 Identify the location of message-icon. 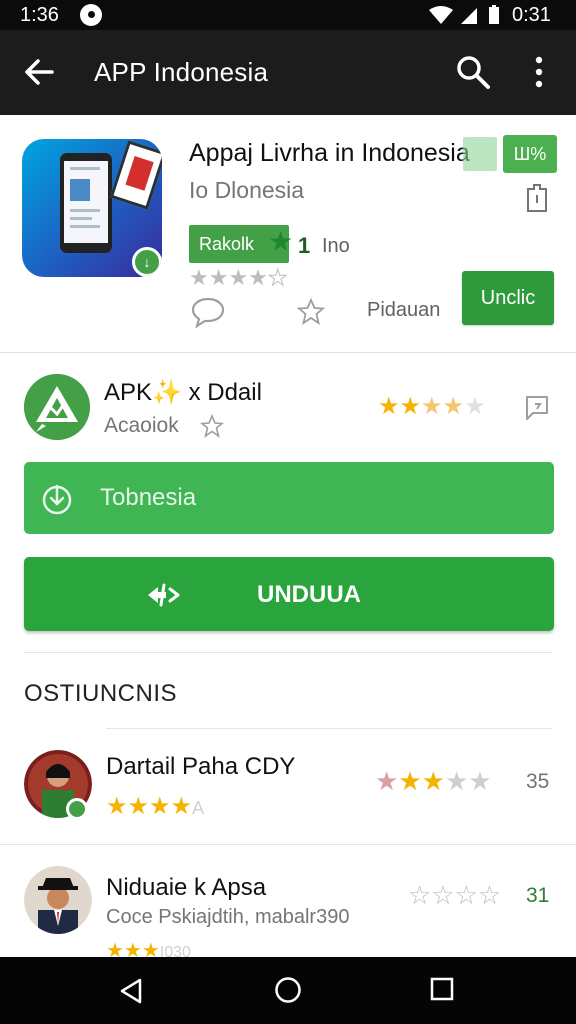
(537, 408).